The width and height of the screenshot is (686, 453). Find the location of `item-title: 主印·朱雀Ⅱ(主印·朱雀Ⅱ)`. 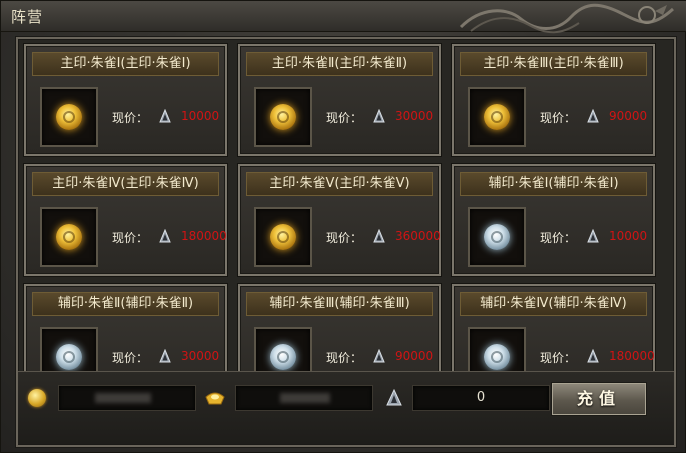

item-title: 主印·朱雀Ⅱ(主印·朱雀Ⅱ) is located at coordinates (339, 64).